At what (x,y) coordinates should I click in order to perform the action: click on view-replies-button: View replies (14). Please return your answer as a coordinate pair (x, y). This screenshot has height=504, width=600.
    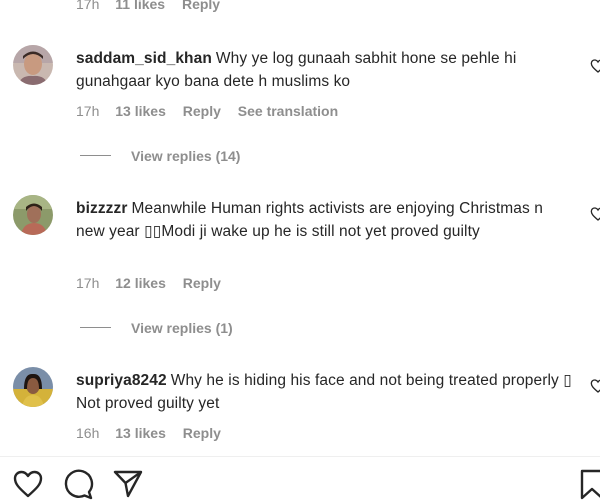
    Looking at the image, I should click on (160, 156).